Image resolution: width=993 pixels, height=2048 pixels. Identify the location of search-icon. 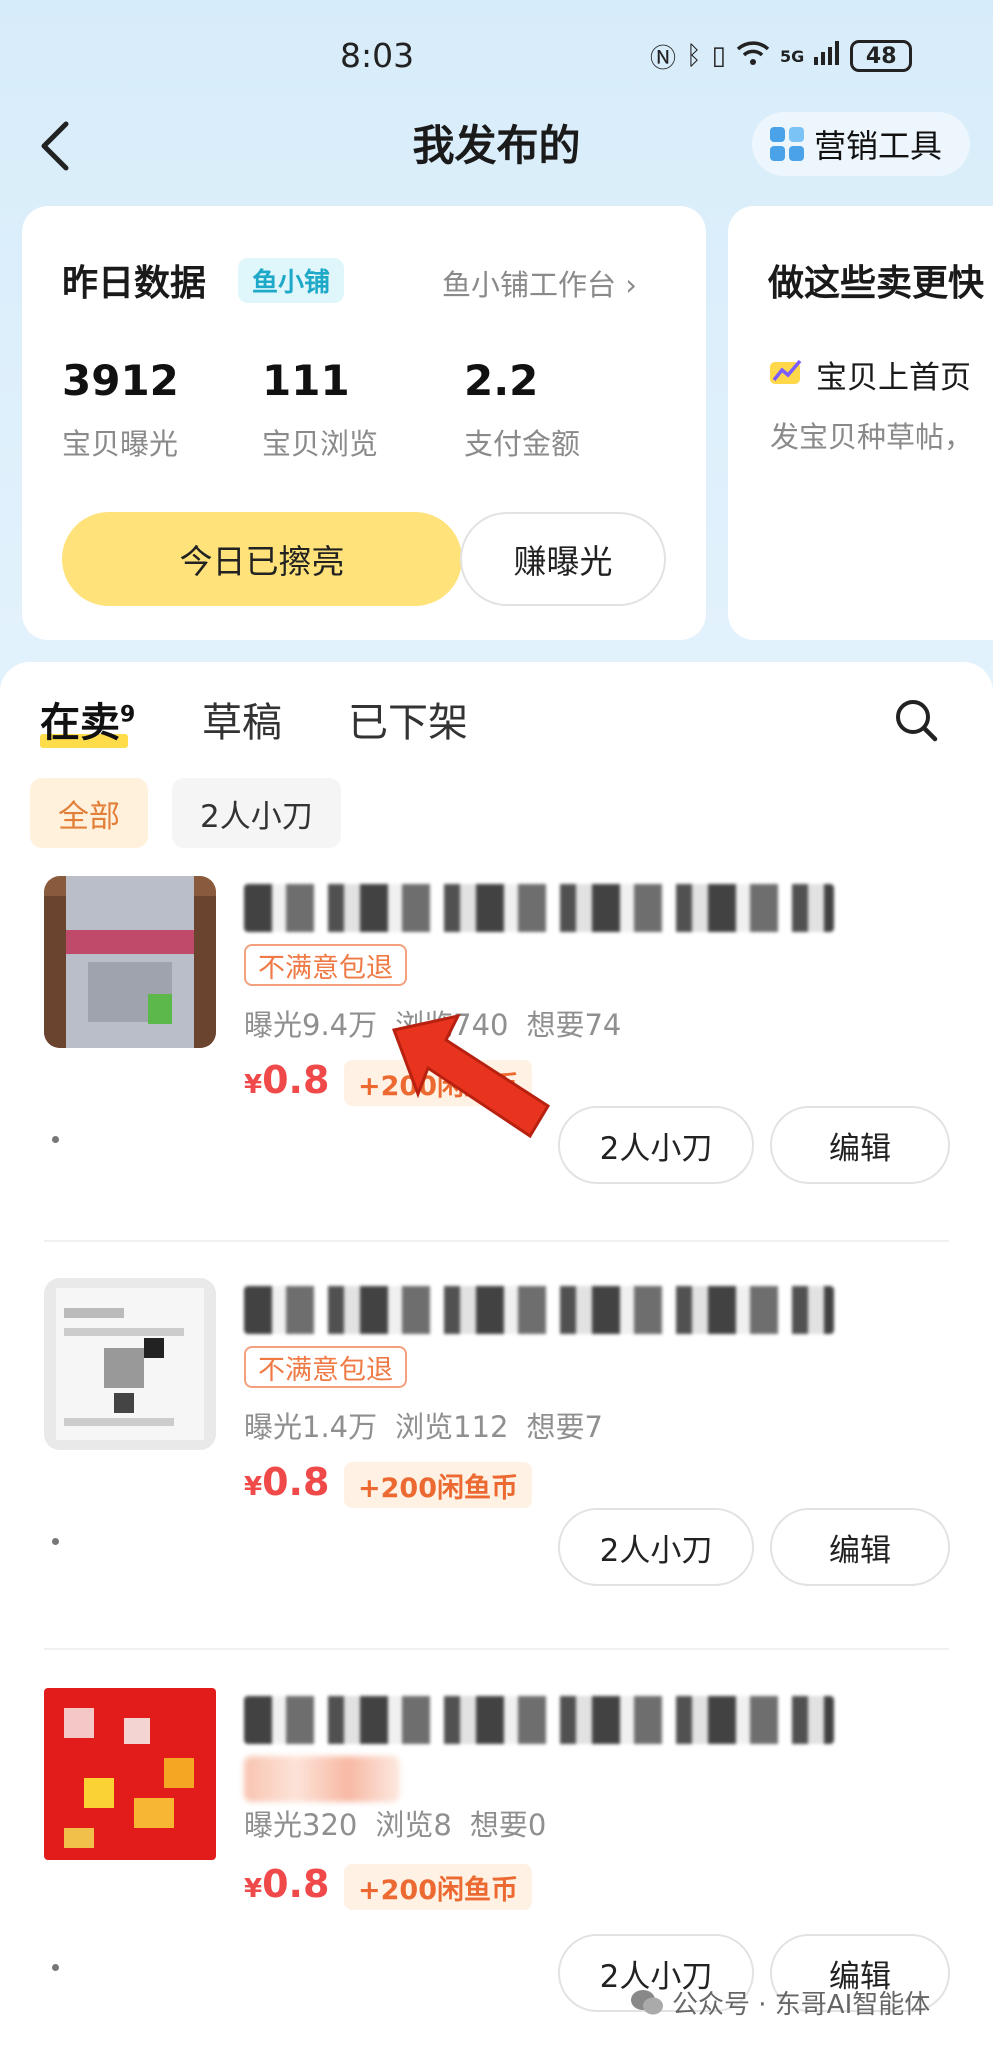
(917, 721).